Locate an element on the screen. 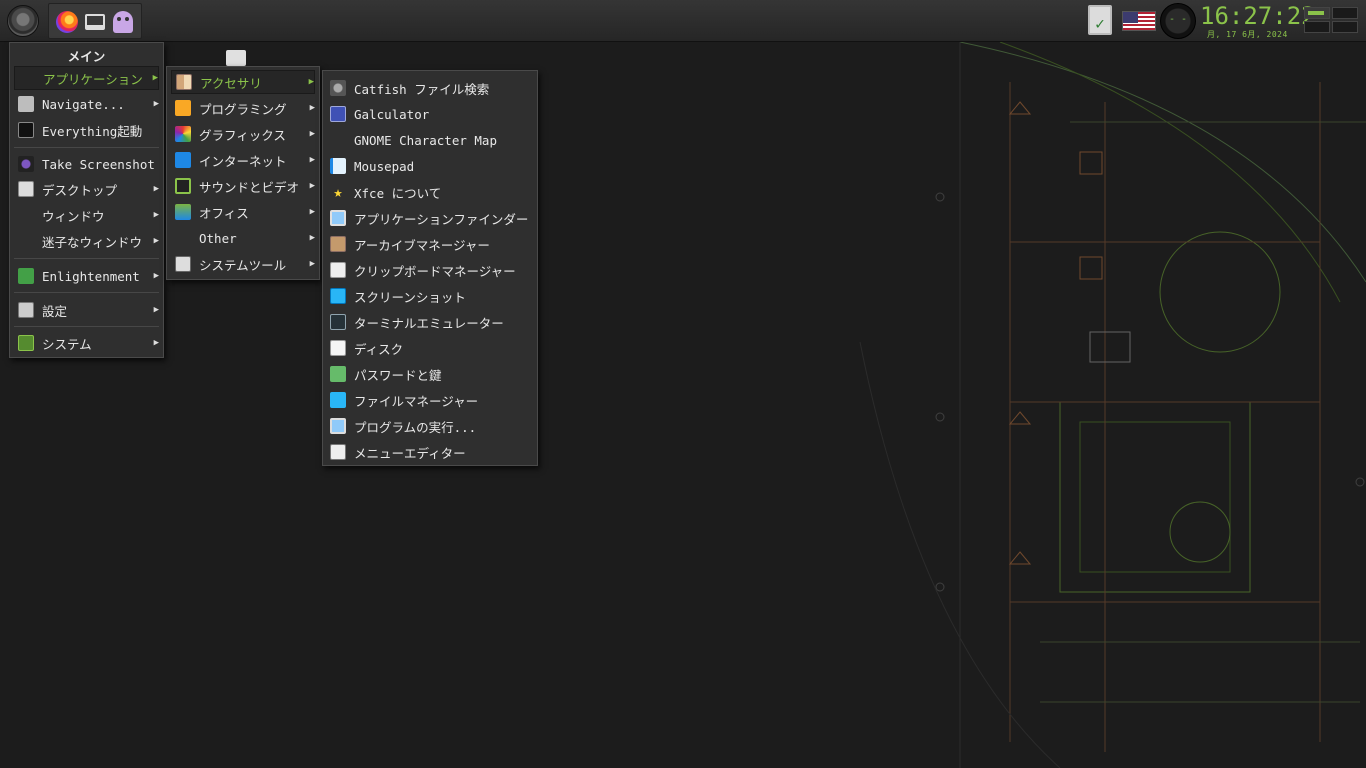 The height and width of the screenshot is (768, 1366). menu-item-programming: プログラミング ▶ is located at coordinates (243, 108).